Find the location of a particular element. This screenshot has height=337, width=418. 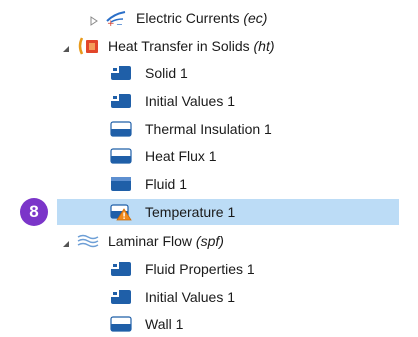

tree-node-heat-flux: Heat Flux 1 is located at coordinates (209, 156).